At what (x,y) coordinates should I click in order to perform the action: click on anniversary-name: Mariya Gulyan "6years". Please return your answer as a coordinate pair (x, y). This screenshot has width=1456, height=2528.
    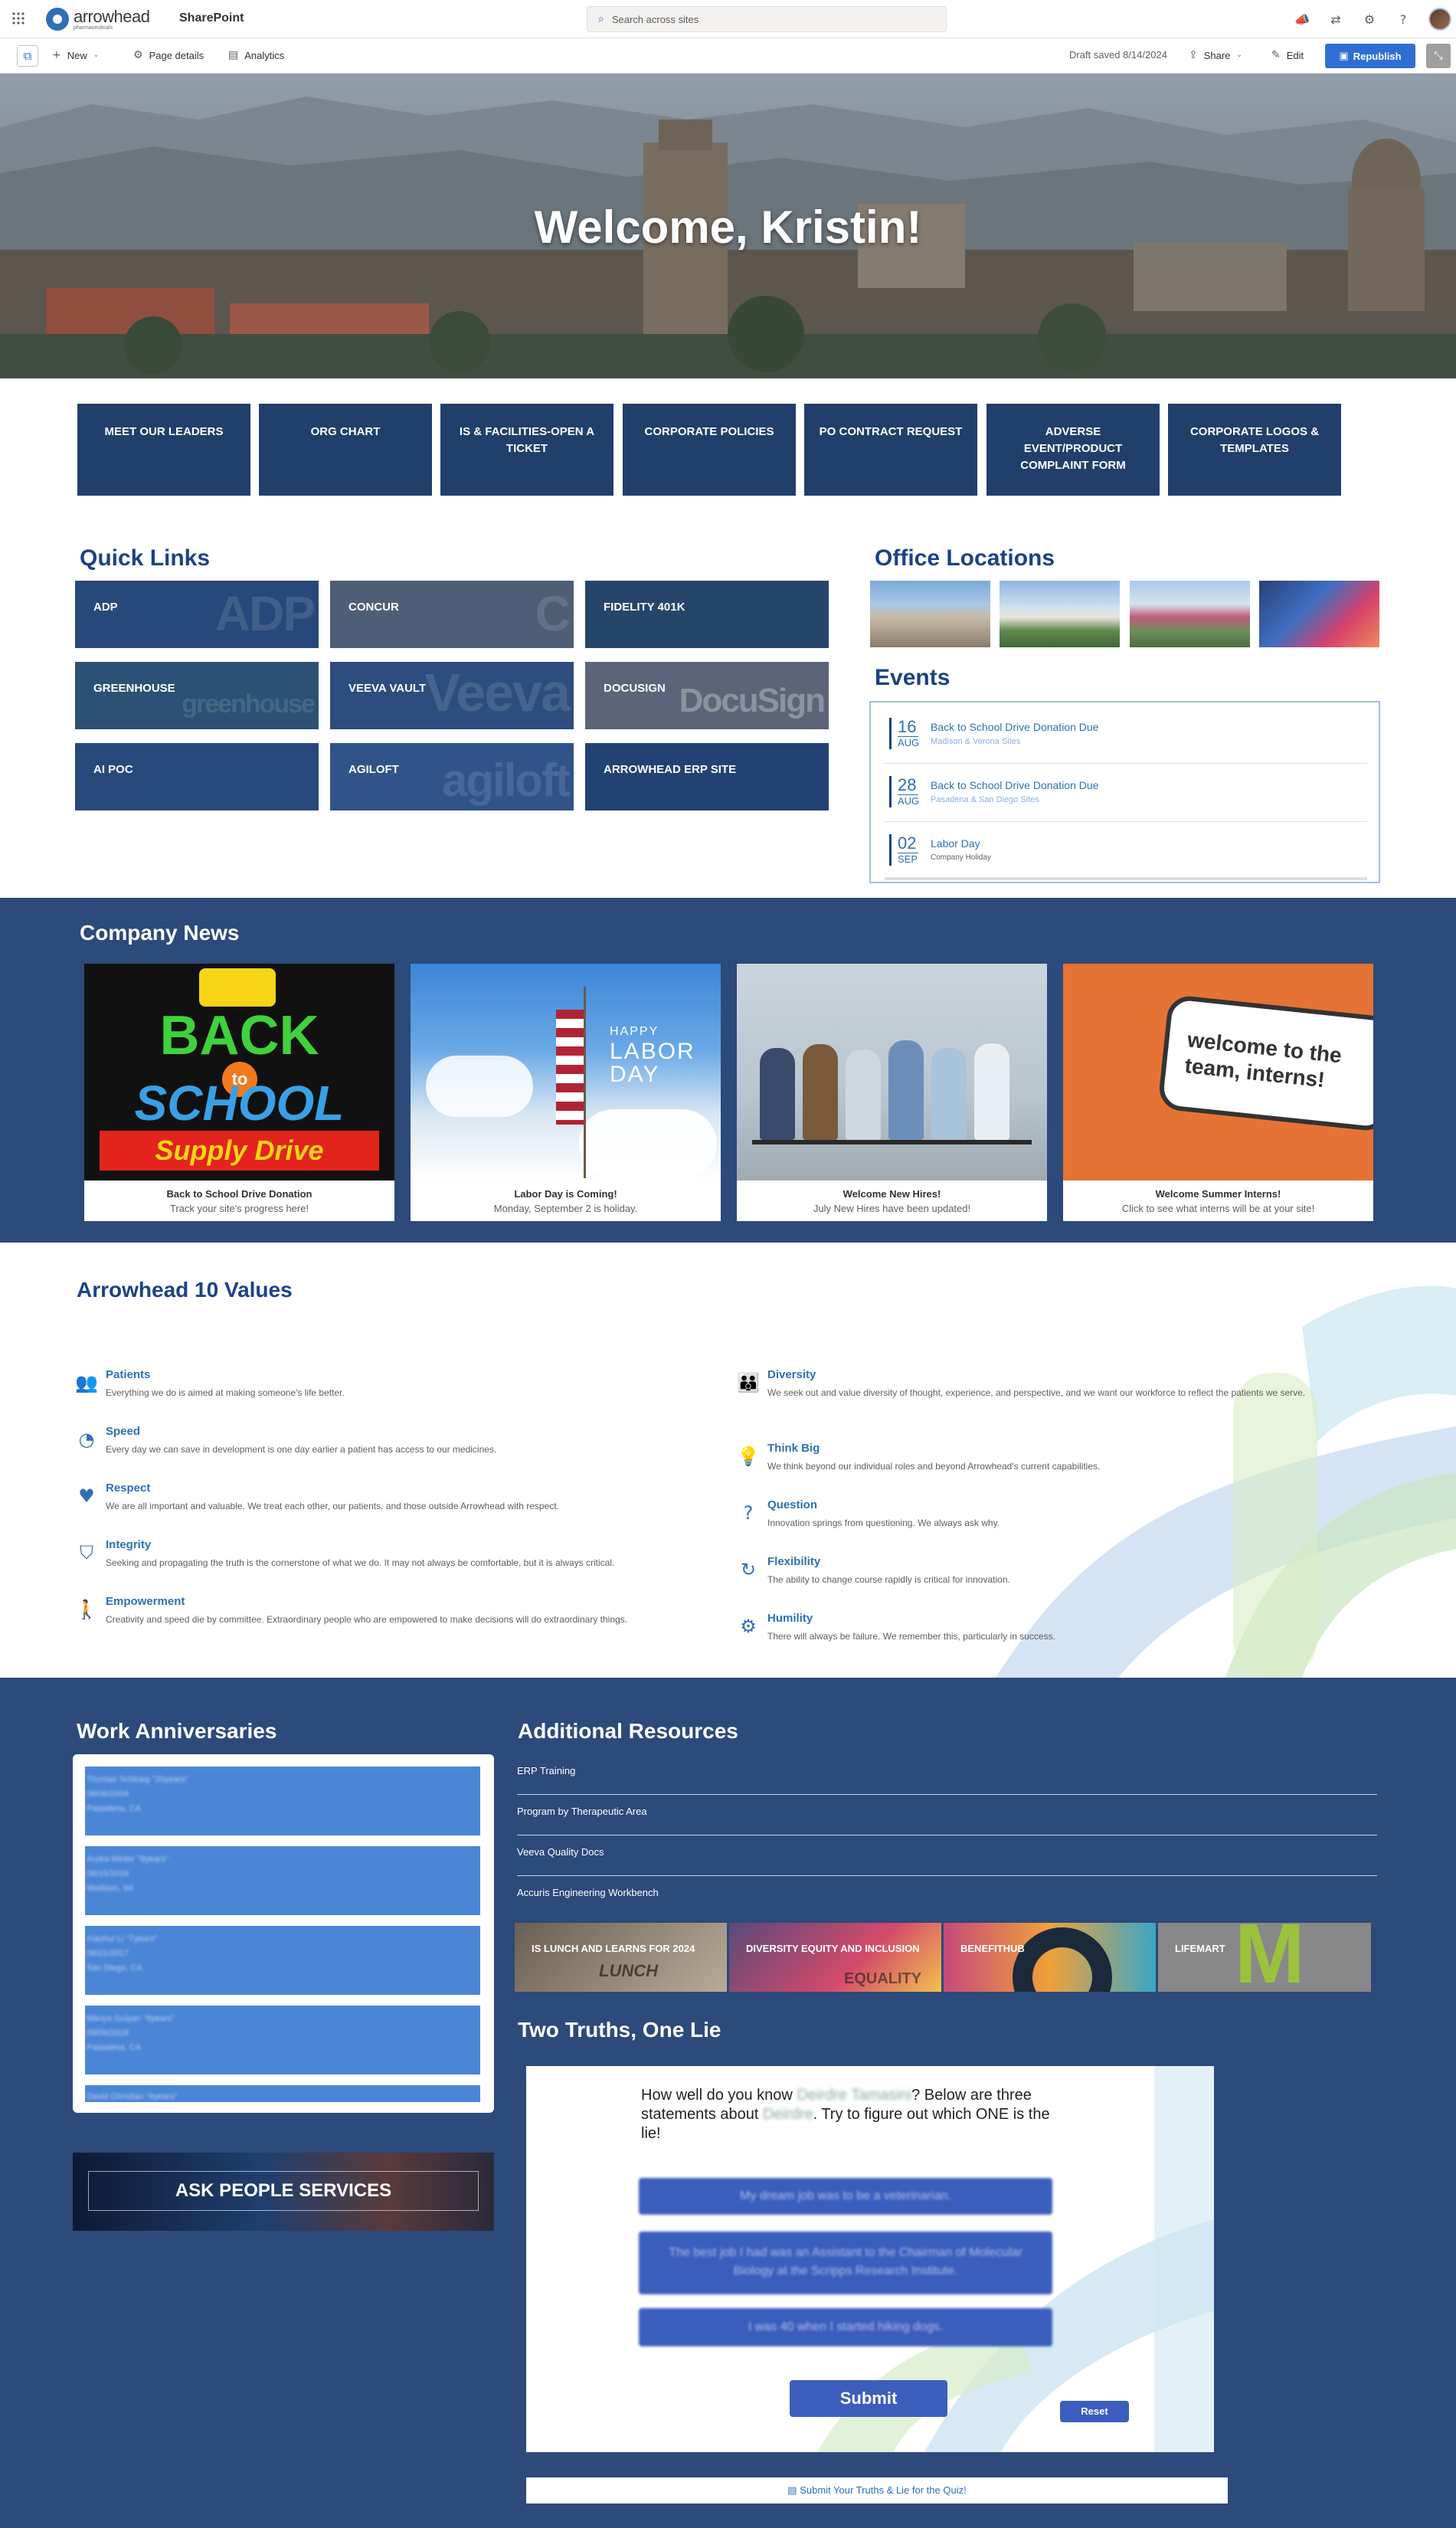
    Looking at the image, I should click on (131, 2019).